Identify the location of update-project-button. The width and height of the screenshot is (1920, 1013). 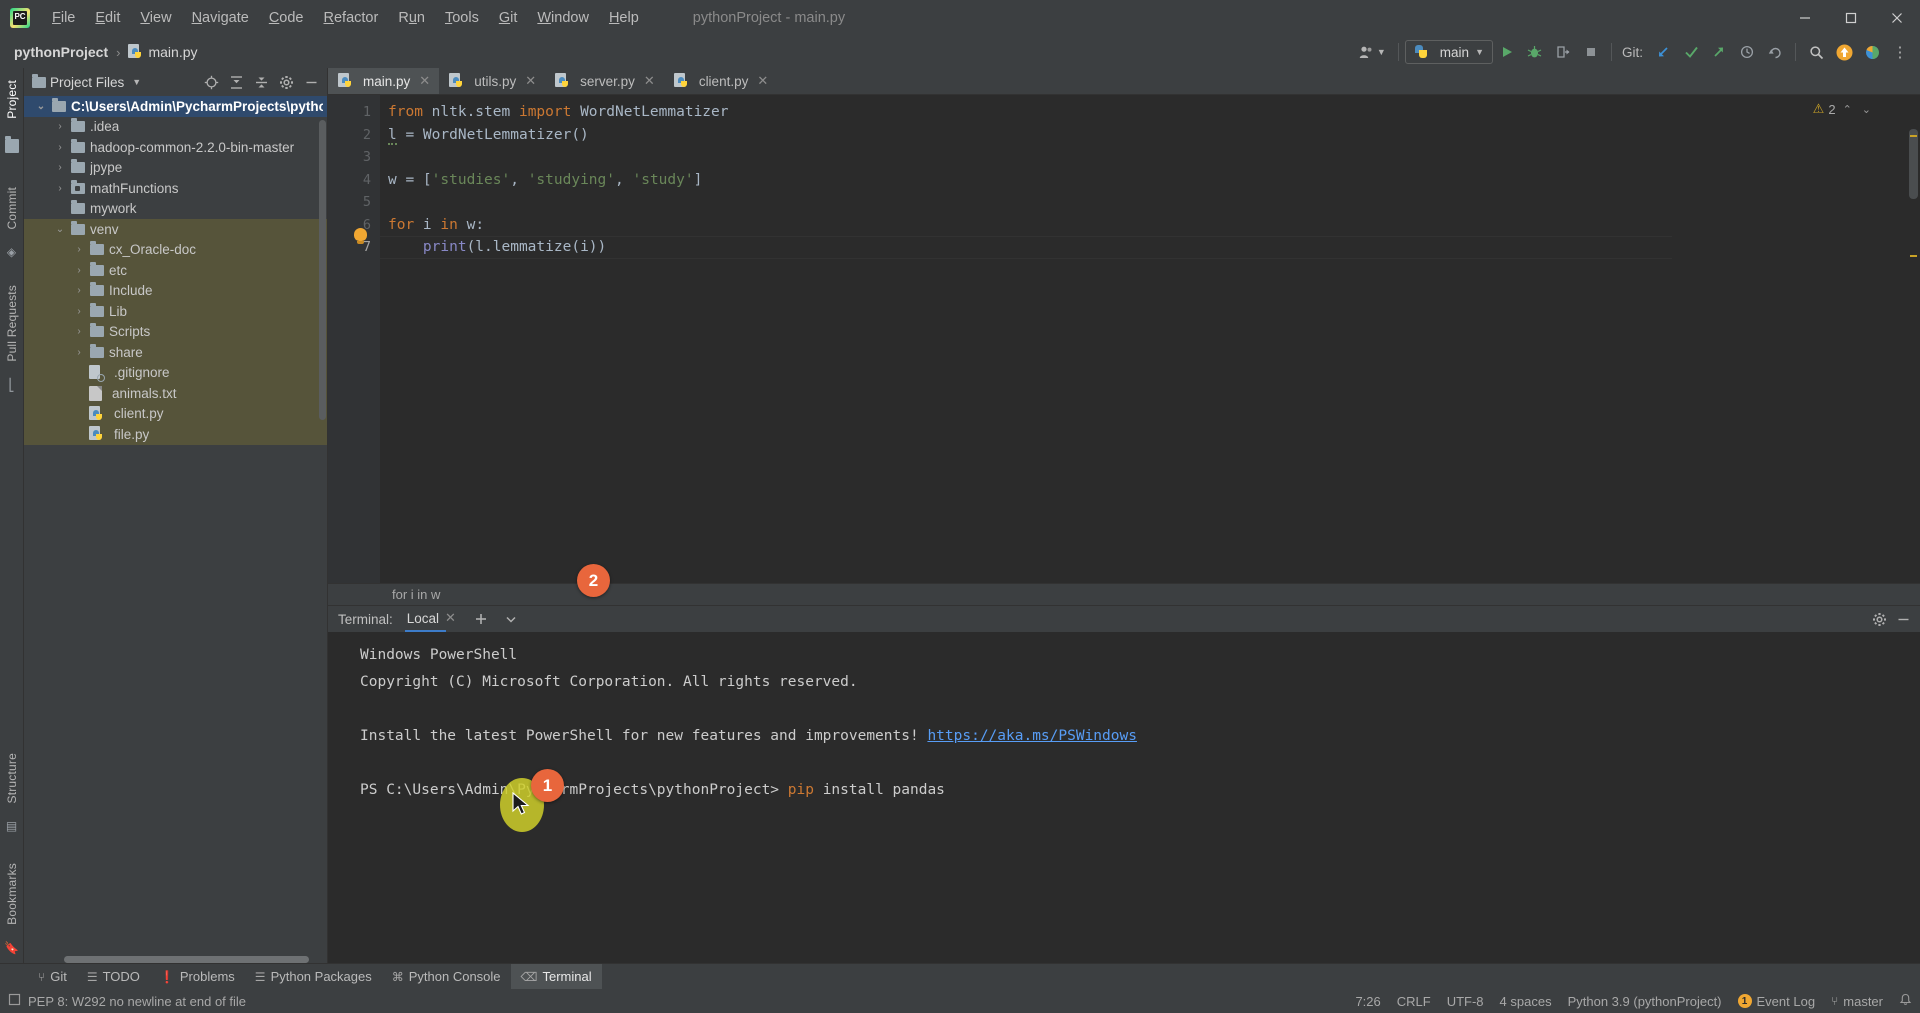
(1663, 52).